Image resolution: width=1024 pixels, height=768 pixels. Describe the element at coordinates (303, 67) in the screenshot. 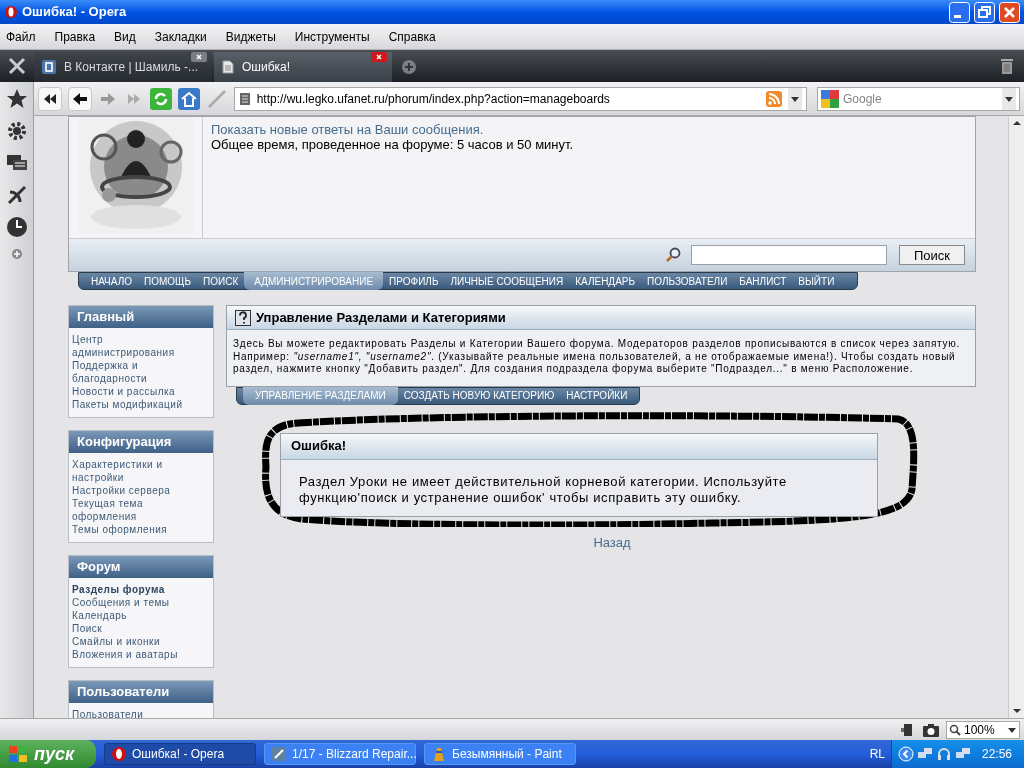

I see `browser-tab: Ошибка!` at that location.